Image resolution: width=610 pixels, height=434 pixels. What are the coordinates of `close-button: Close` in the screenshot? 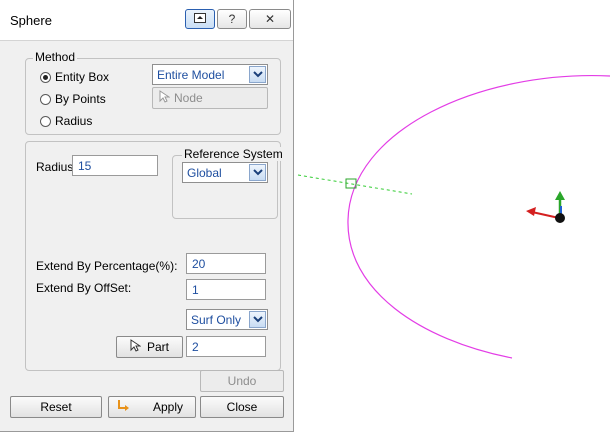 It's located at (242, 407).